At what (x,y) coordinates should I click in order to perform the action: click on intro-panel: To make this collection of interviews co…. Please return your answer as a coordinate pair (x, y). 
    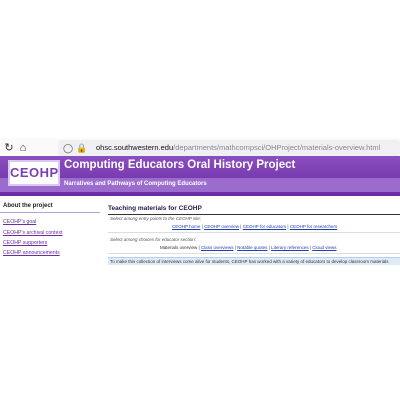
    Looking at the image, I should click on (254, 261).